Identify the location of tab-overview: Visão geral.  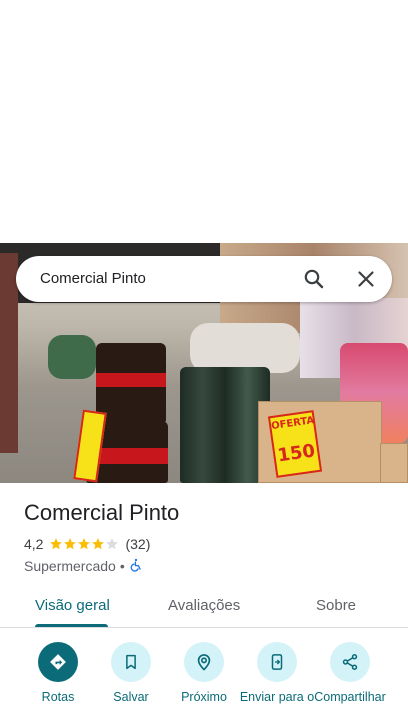
(72, 605).